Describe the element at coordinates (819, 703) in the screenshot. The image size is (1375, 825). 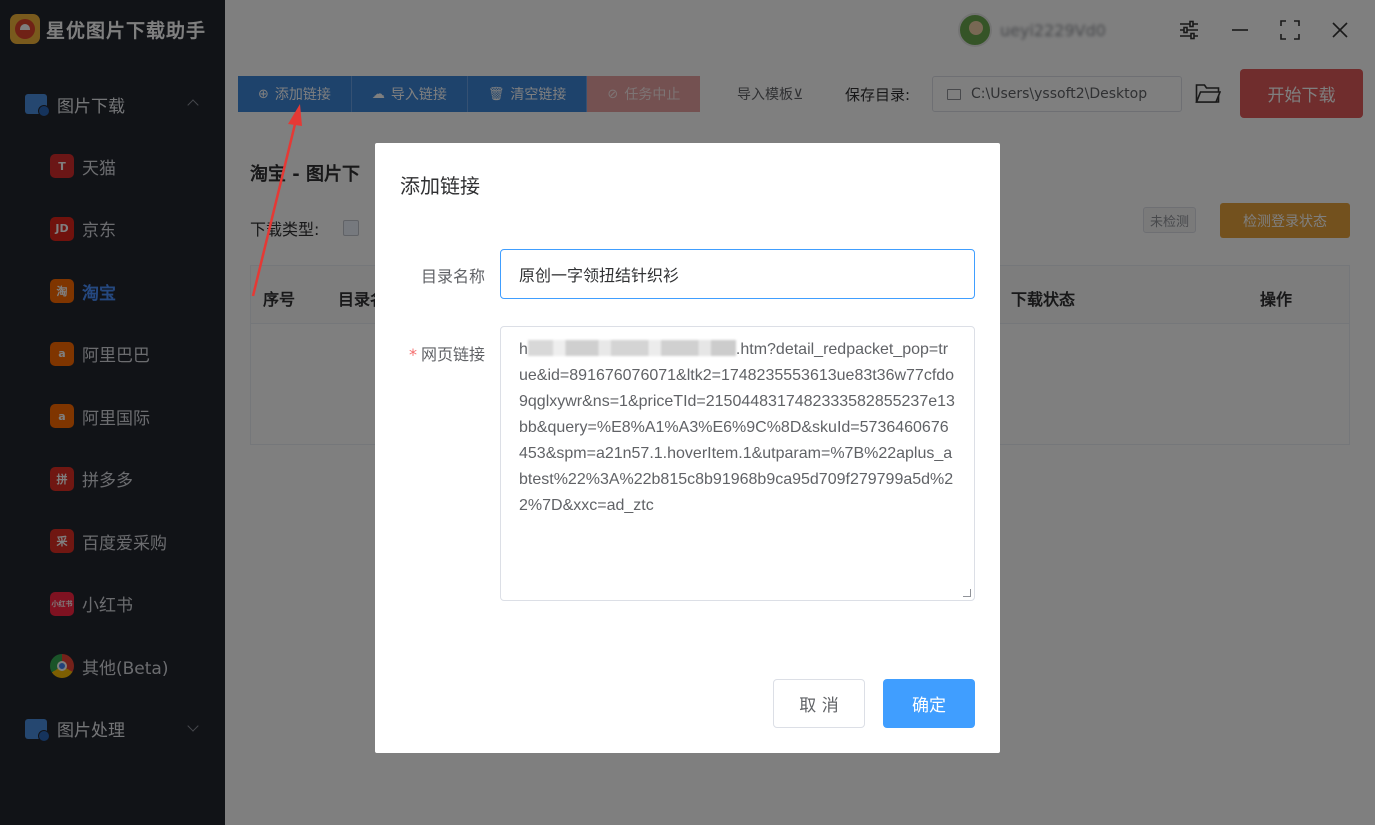
I see `cancel-button: 取 消` at that location.